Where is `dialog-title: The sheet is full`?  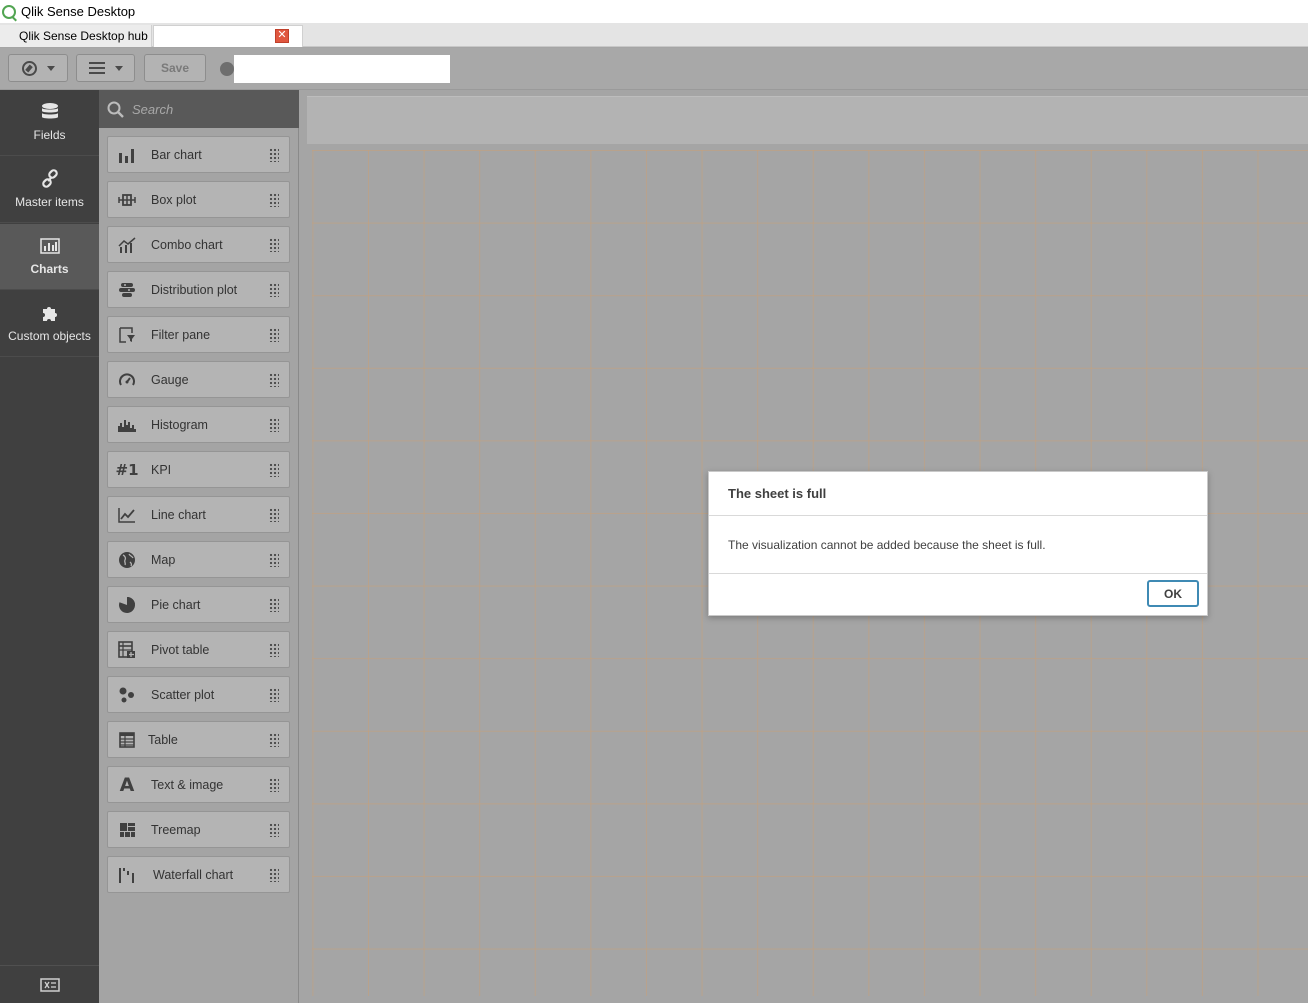 dialog-title: The sheet is full is located at coordinates (958, 494).